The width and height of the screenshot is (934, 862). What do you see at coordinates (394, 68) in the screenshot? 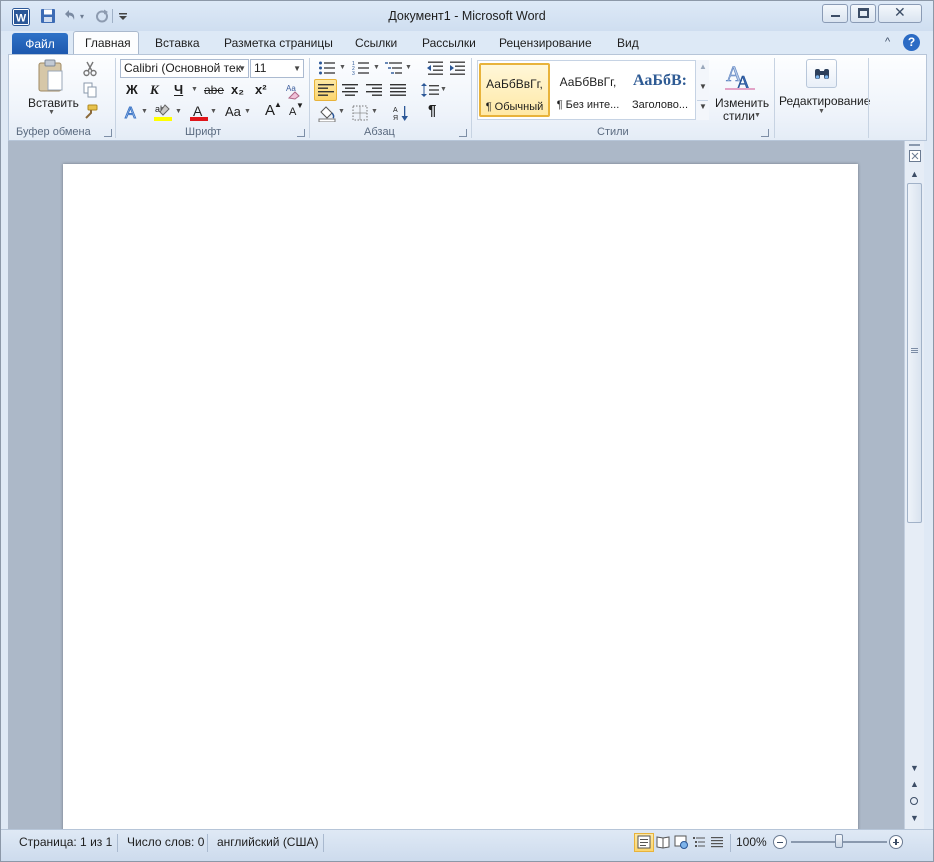
I see `multilevel-list-icon` at bounding box center [394, 68].